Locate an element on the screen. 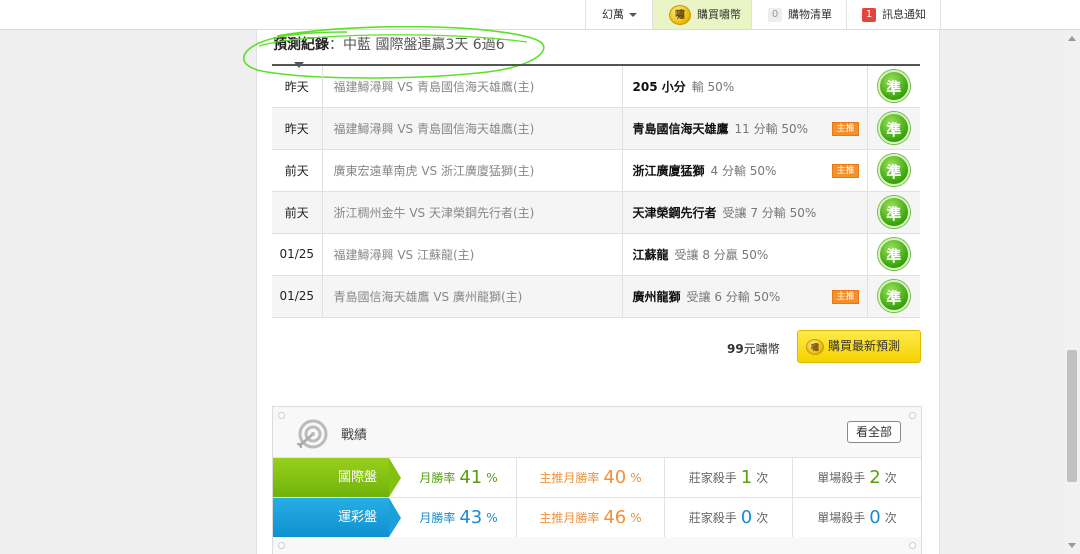 Image resolution: width=1080 pixels, height=554 pixels. row-match: 廣東宏遠華南虎 VS 浙江廣廈猛獅(主) is located at coordinates (472, 170).